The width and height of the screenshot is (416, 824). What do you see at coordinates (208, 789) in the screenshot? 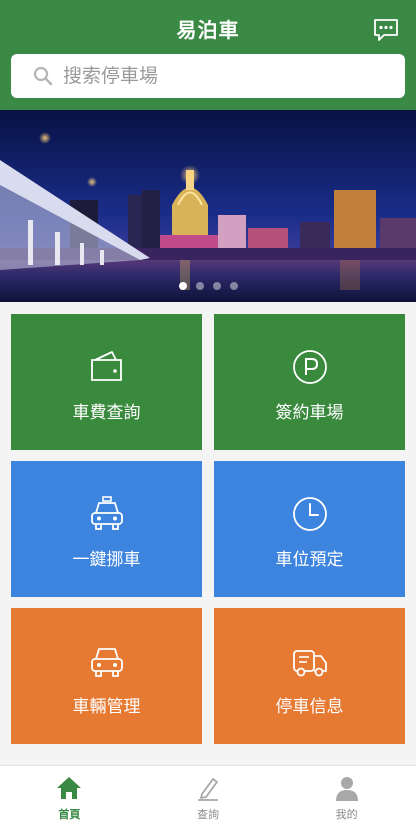
I see `edit-icon` at bounding box center [208, 789].